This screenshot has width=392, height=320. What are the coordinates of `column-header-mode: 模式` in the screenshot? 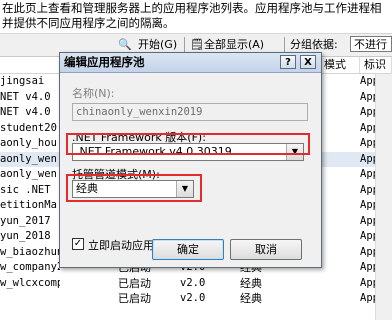 It's located at (340, 65).